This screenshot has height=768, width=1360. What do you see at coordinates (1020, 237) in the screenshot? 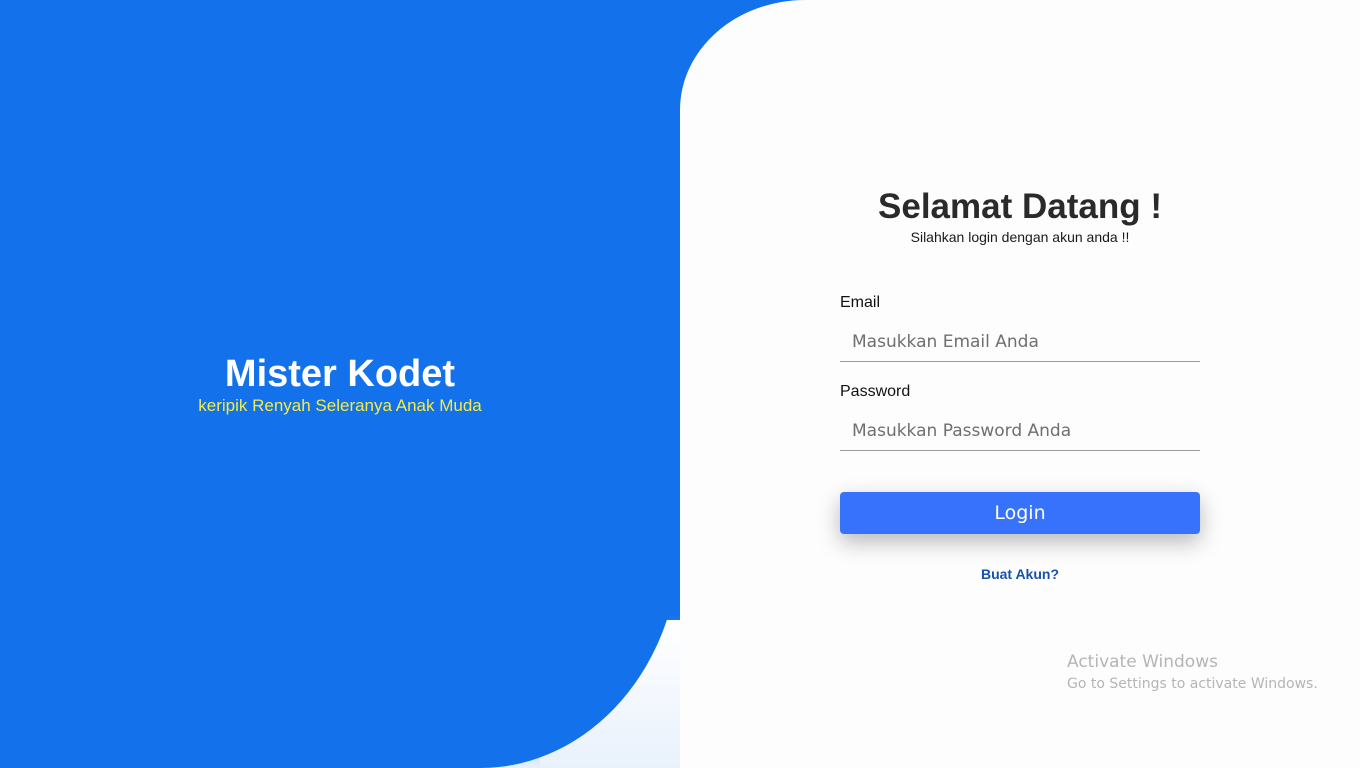
I see `welcome-subheading: Silahkan login dengan akun anda !!` at bounding box center [1020, 237].